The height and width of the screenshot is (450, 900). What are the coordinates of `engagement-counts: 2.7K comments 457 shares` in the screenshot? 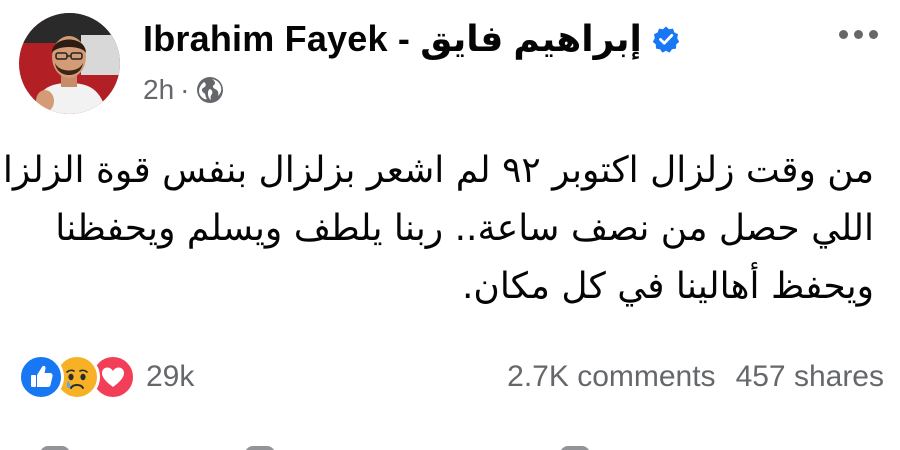 It's located at (695, 377).